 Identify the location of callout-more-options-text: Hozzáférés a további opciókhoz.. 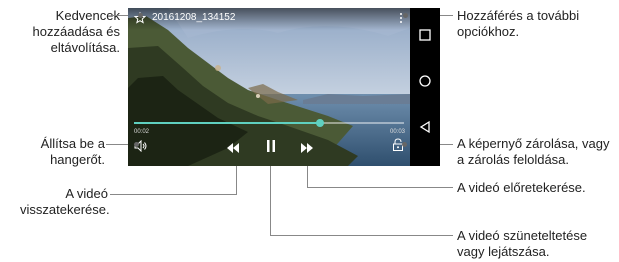
(518, 23).